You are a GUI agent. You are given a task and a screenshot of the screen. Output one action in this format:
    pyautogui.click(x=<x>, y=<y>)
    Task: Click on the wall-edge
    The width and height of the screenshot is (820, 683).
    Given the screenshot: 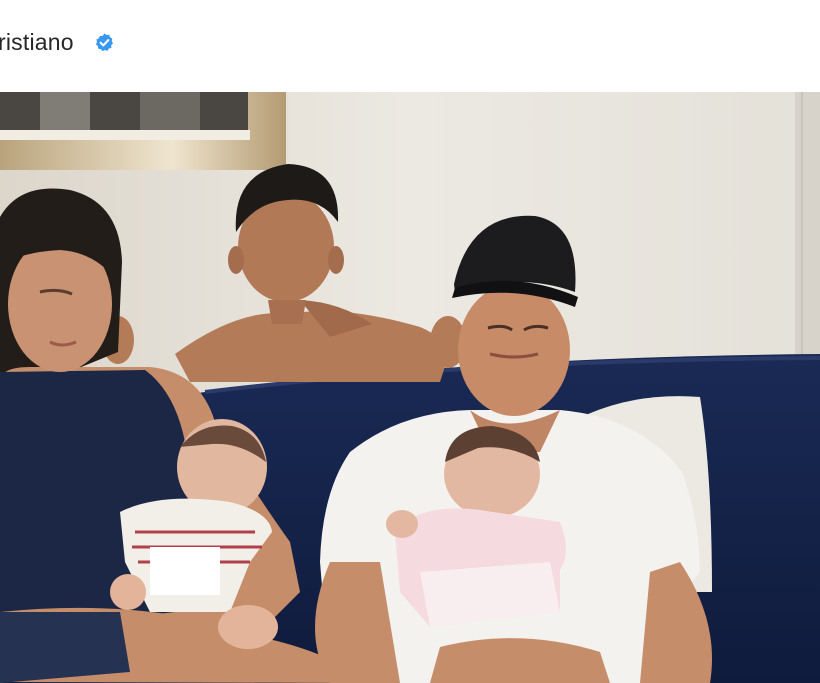 What is the action you would take?
    pyautogui.click(x=807, y=227)
    